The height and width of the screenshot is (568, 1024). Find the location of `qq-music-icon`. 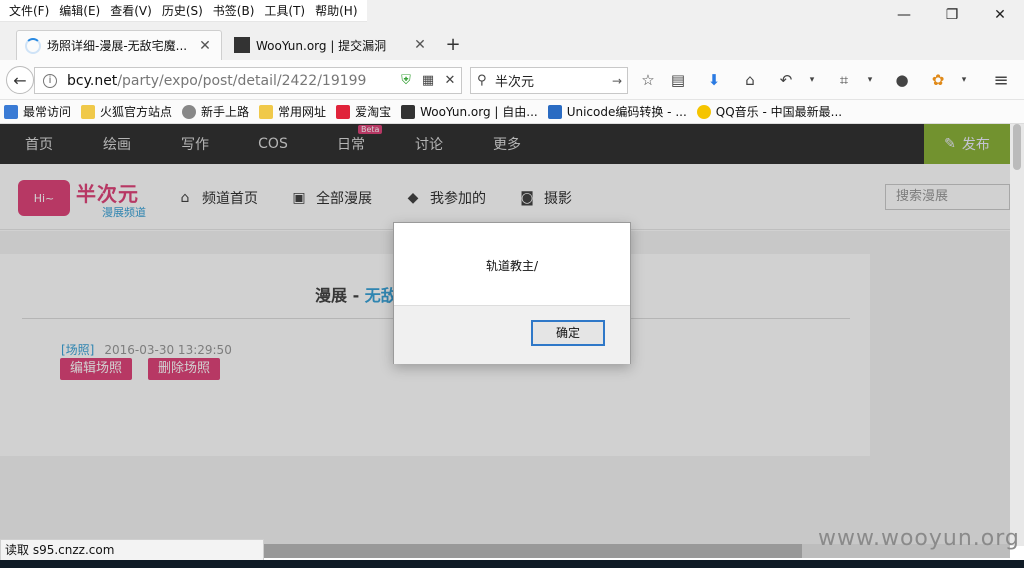

qq-music-icon is located at coordinates (703, 111).